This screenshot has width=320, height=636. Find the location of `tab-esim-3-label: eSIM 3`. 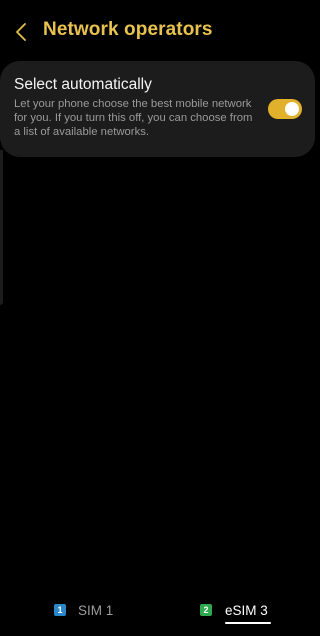

tab-esim-3-label: eSIM 3 is located at coordinates (246, 610).